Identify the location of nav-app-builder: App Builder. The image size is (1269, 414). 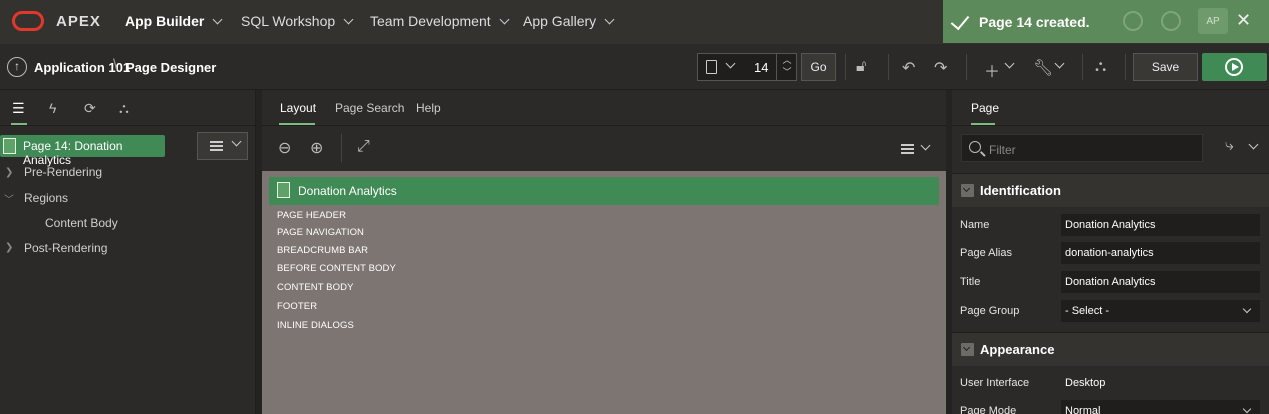
(174, 21).